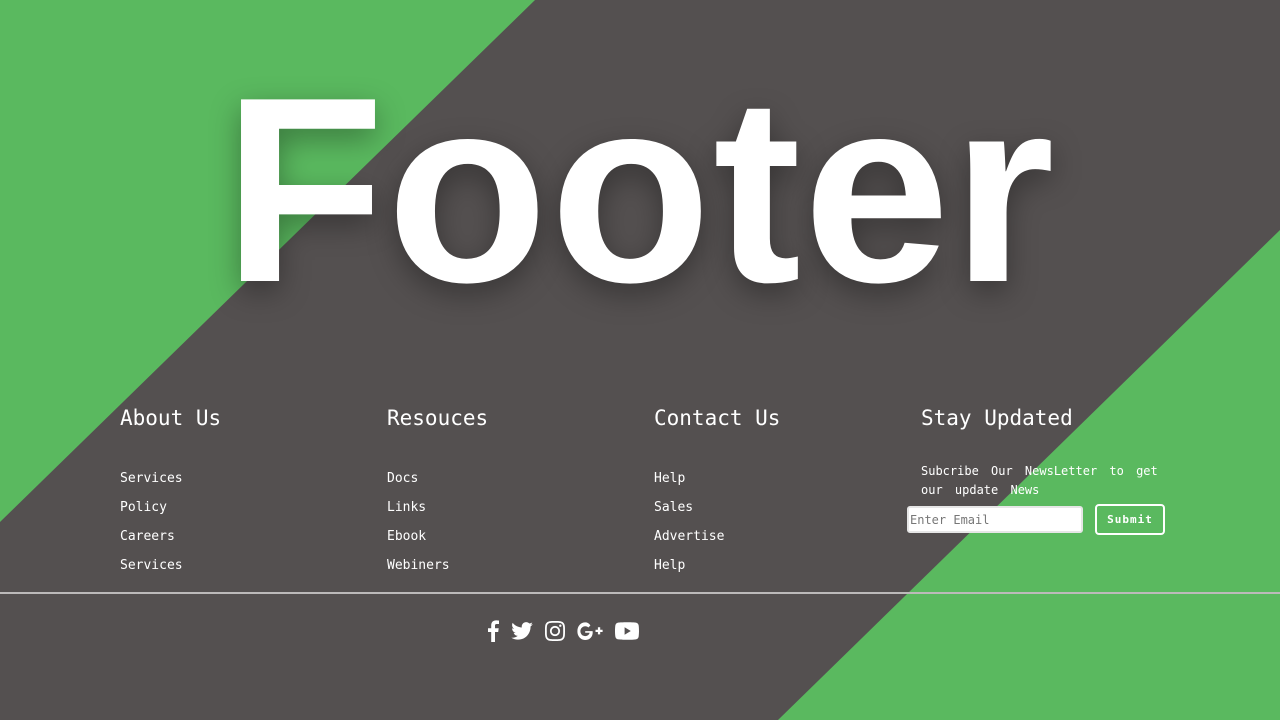  I want to click on google-plus-icon, so click(590, 631).